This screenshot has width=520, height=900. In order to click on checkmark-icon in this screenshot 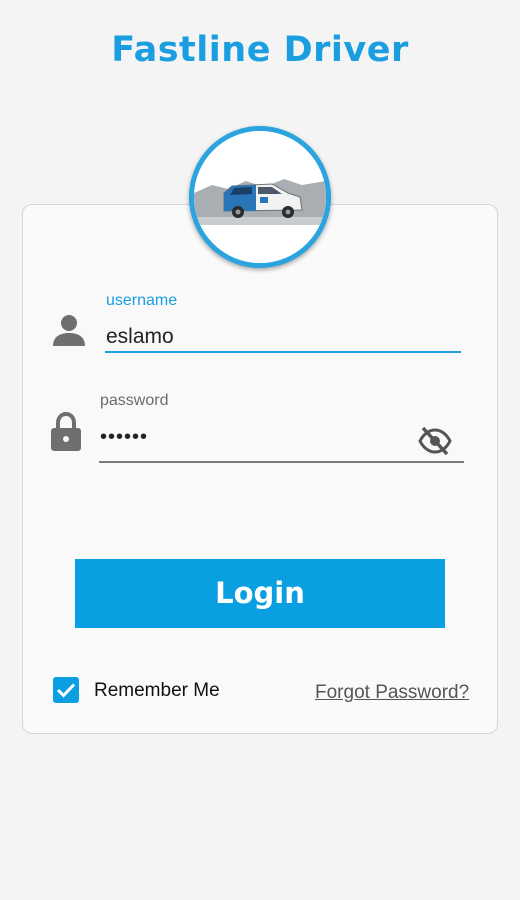, I will do `click(66, 690)`.